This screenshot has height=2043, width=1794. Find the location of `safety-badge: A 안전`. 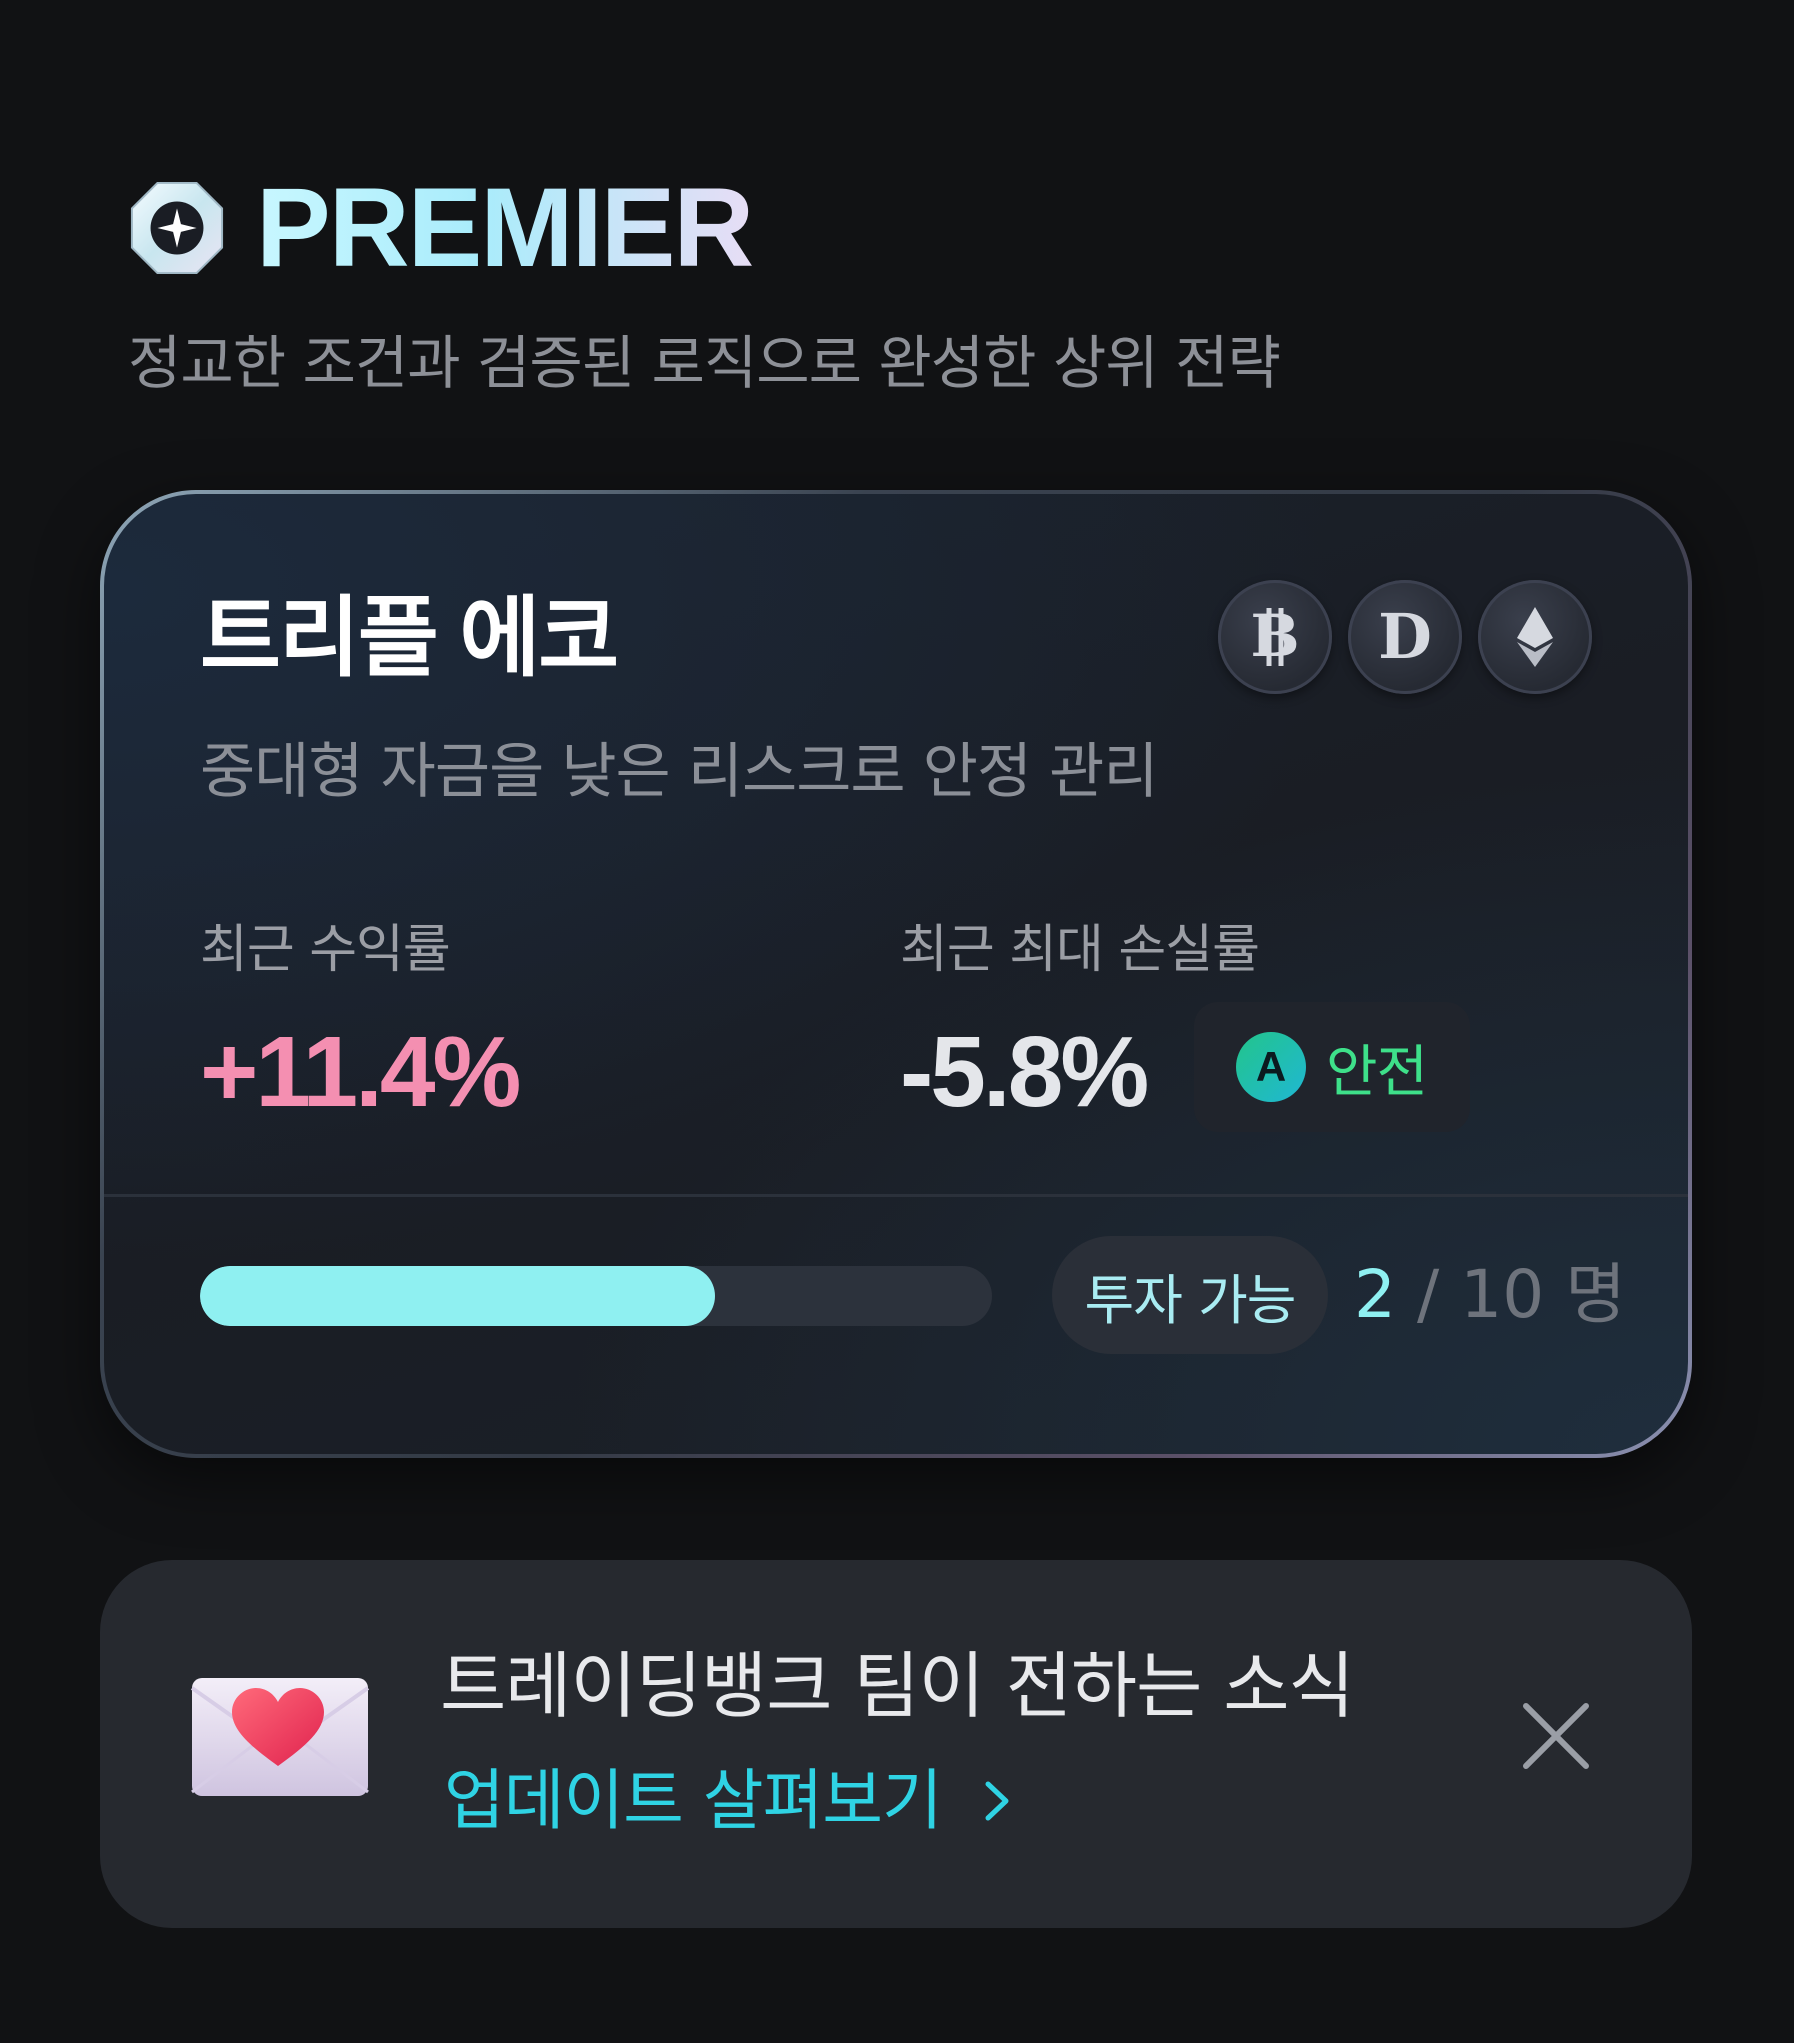

safety-badge: A 안전 is located at coordinates (1332, 1067).